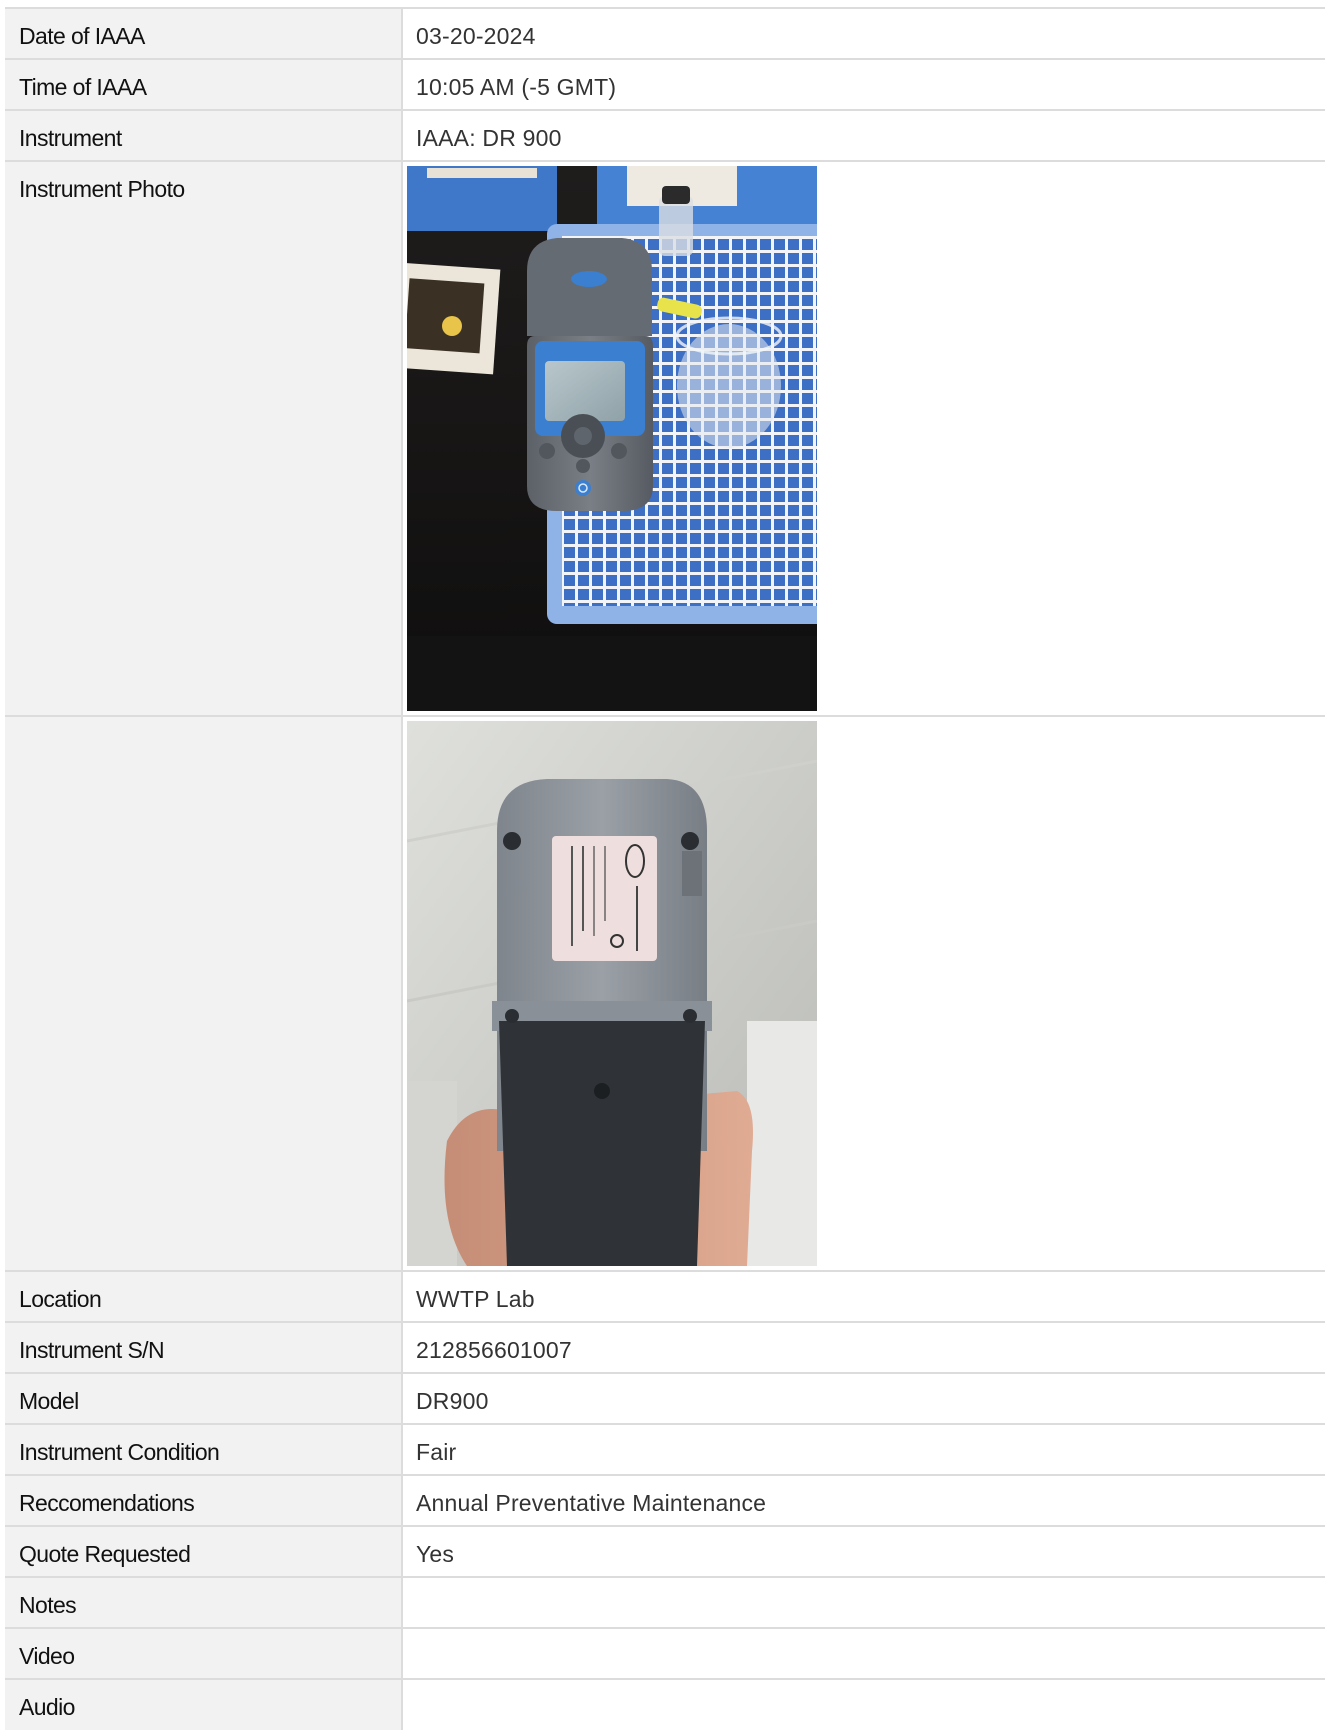  Describe the element at coordinates (203, 724) in the screenshot. I see `row-label` at that location.